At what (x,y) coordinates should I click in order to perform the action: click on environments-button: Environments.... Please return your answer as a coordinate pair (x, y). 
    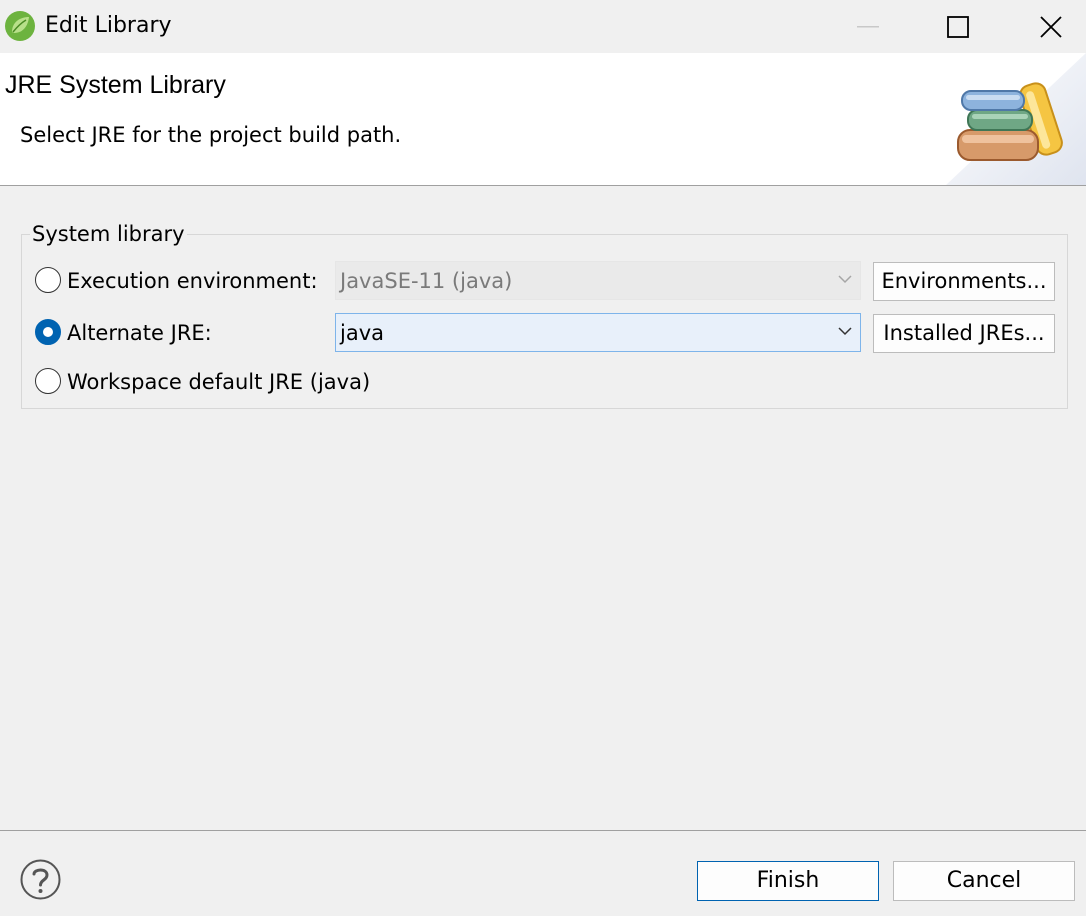
    Looking at the image, I should click on (964, 281).